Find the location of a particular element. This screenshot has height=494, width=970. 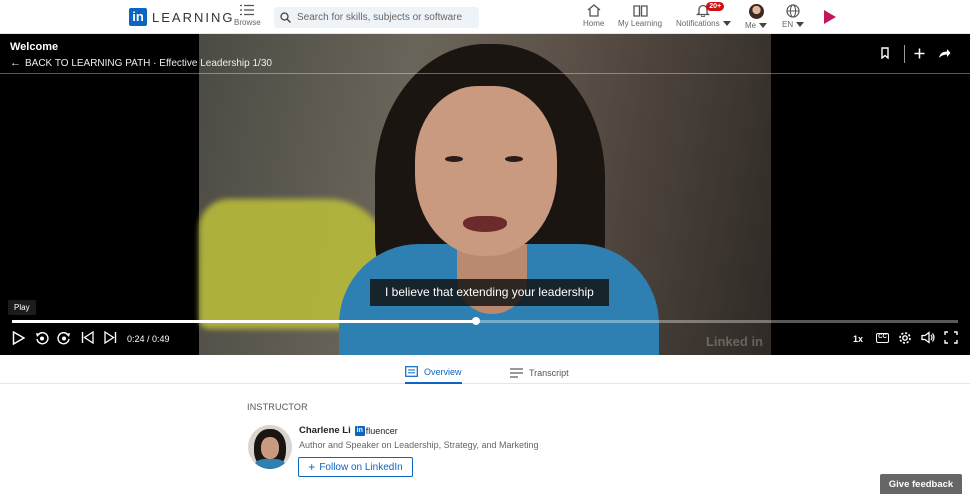

skip-back-icon is located at coordinates (87, 337).